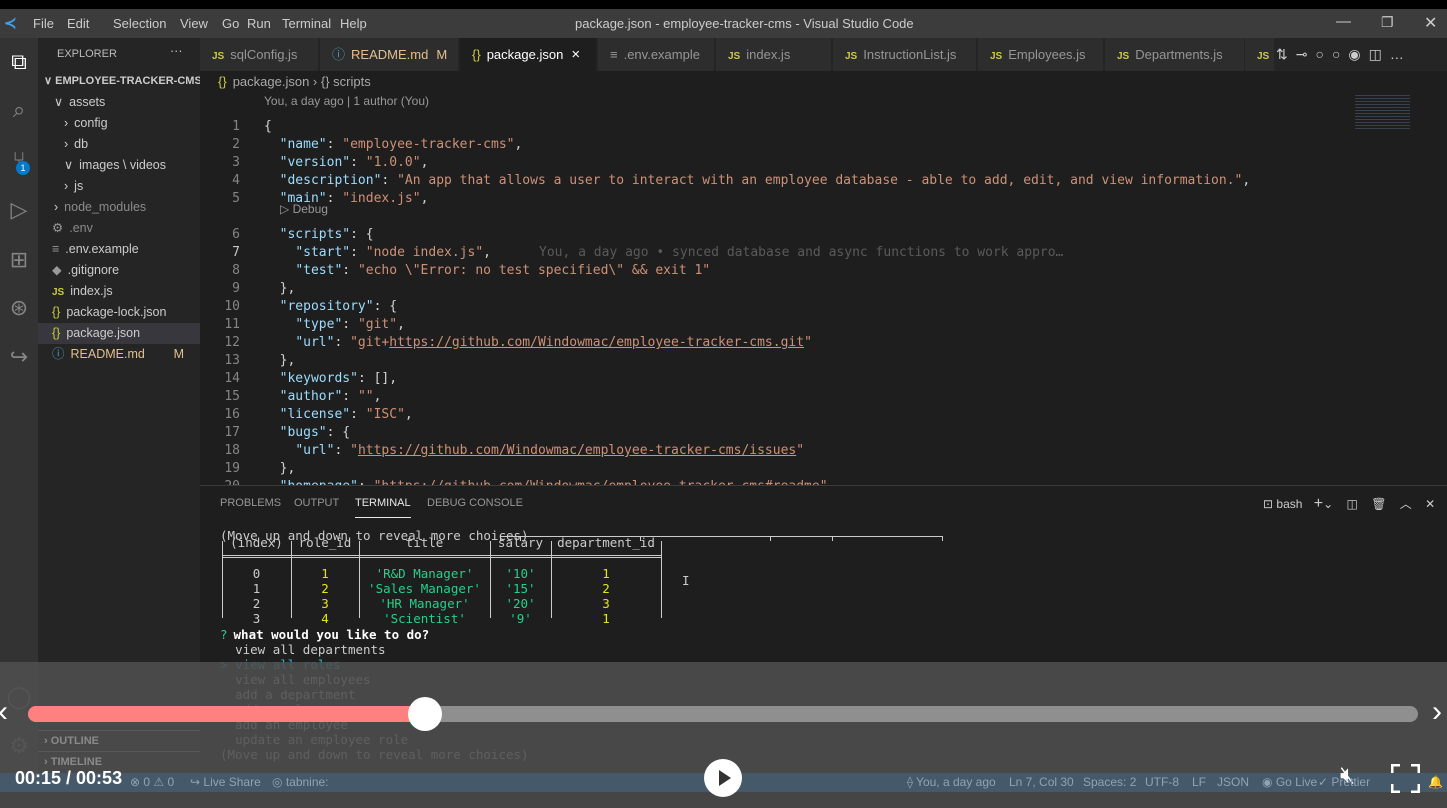 Image resolution: width=1447 pixels, height=808 pixels. What do you see at coordinates (1340, 54) in the screenshot?
I see `next-change-icon: ○` at bounding box center [1340, 54].